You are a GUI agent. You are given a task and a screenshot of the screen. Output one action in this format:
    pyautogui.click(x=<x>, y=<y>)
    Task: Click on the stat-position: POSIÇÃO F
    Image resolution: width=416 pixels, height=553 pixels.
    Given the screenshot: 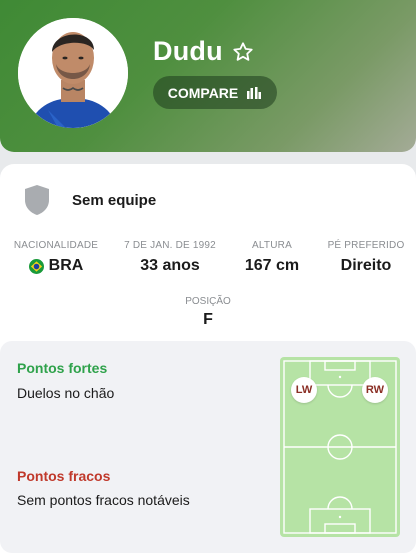 What is the action you would take?
    pyautogui.click(x=208, y=312)
    